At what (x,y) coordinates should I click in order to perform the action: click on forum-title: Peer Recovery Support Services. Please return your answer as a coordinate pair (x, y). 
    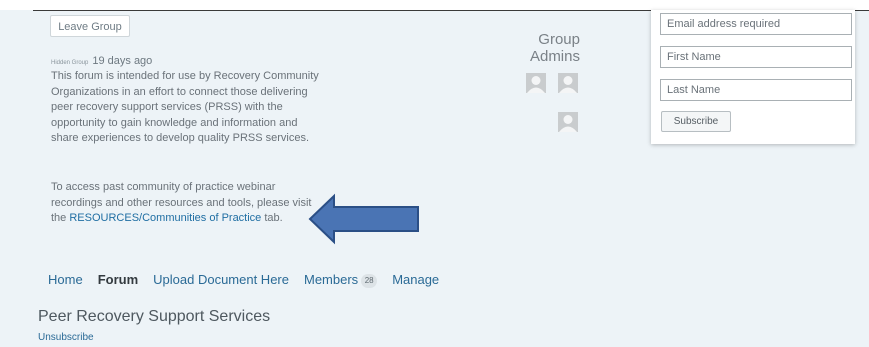
    Looking at the image, I should click on (154, 316).